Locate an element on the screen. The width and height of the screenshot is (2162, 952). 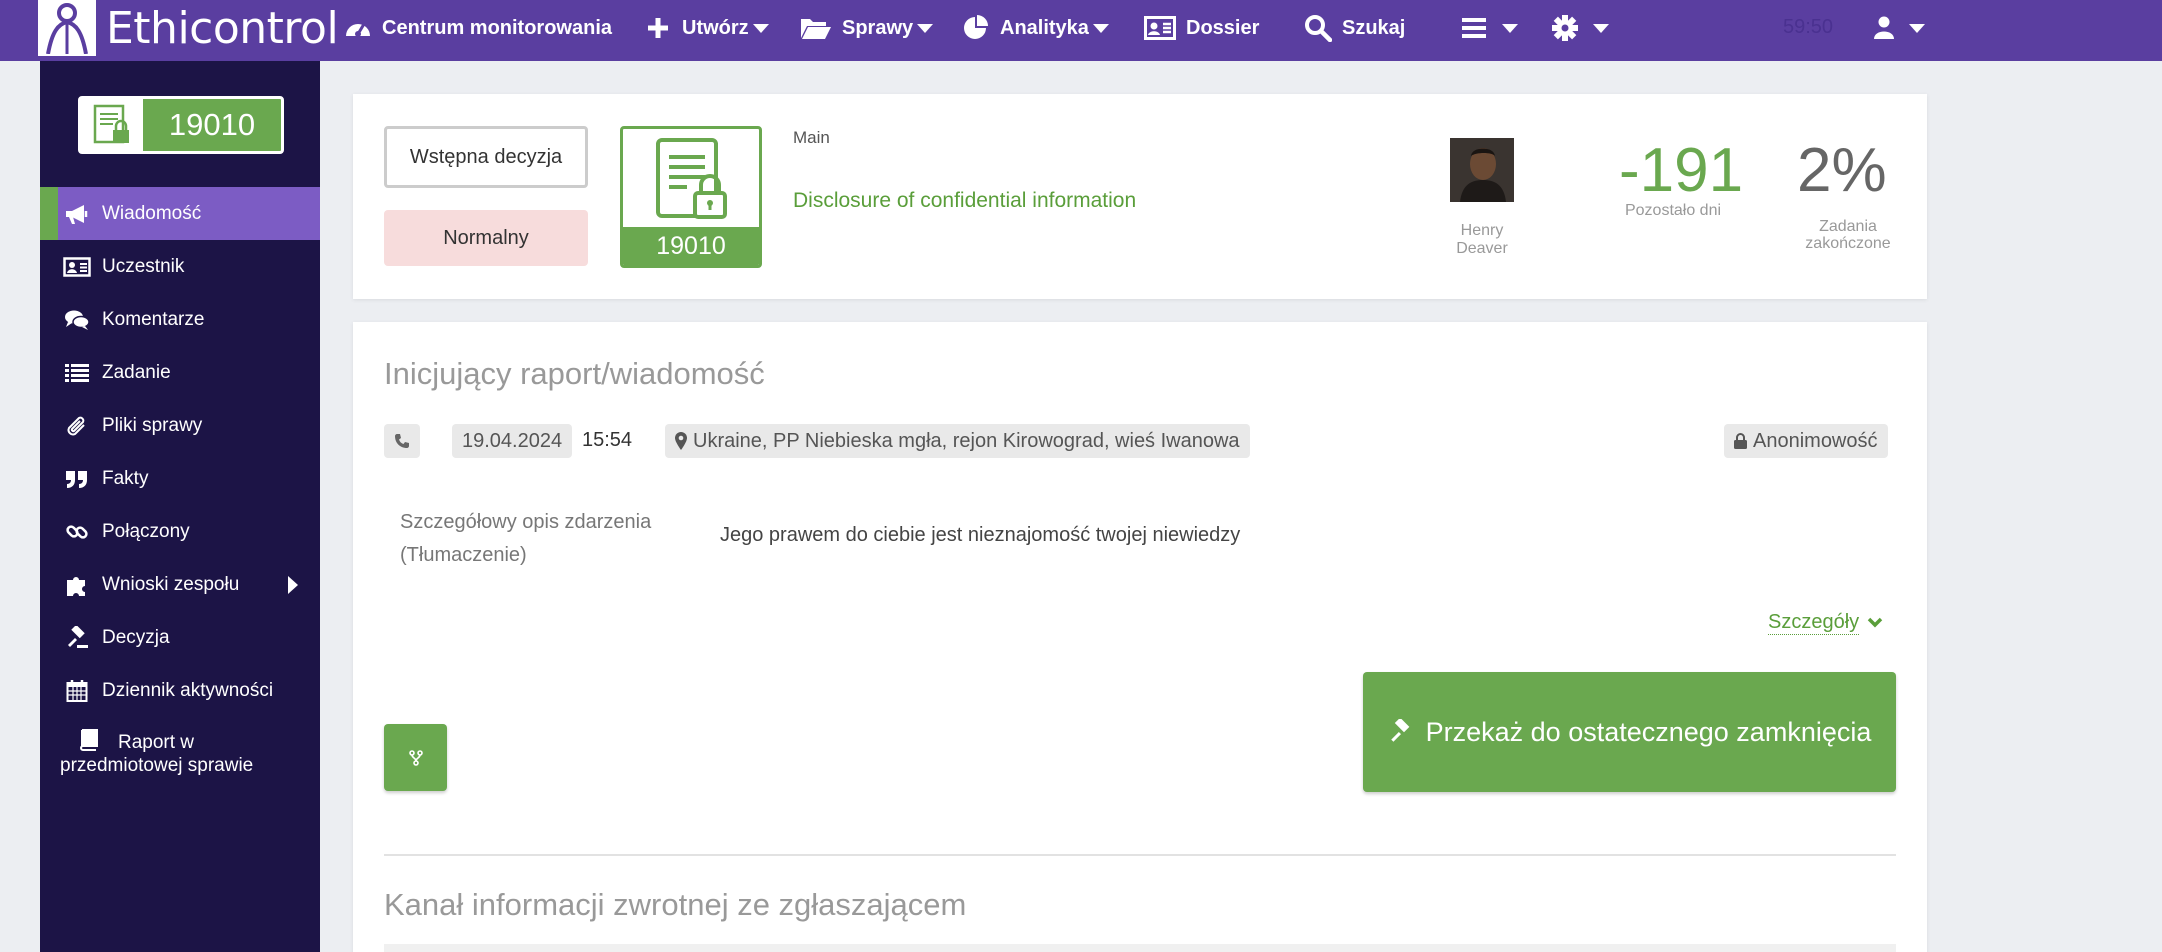
nav-label: Sprawy is located at coordinates (878, 27).